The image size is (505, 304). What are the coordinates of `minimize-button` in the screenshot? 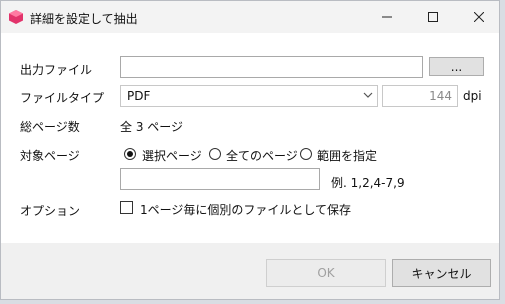 It's located at (387, 17).